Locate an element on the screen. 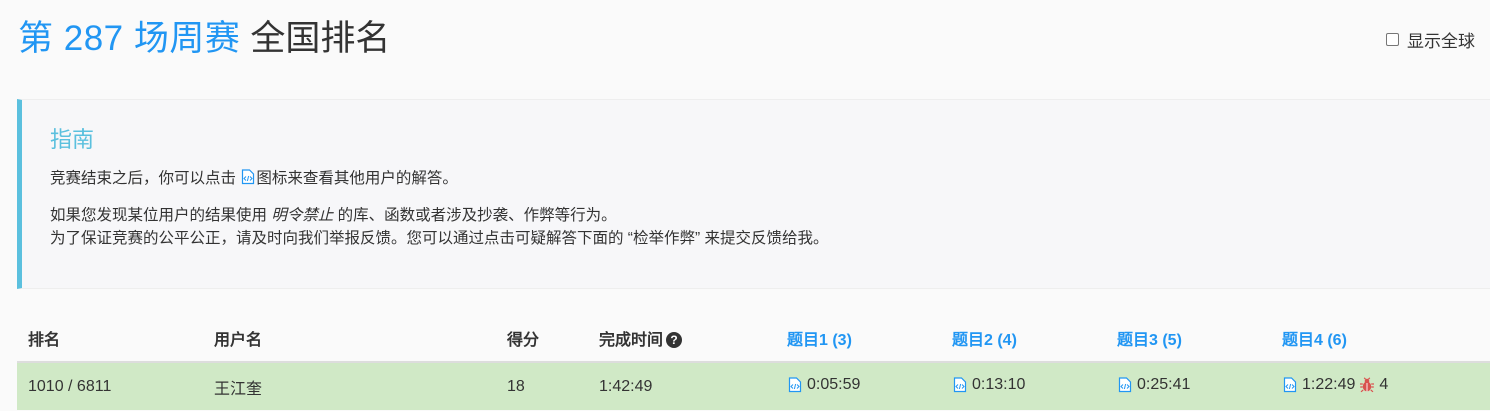  col-score: 得分 is located at coordinates (542, 338).